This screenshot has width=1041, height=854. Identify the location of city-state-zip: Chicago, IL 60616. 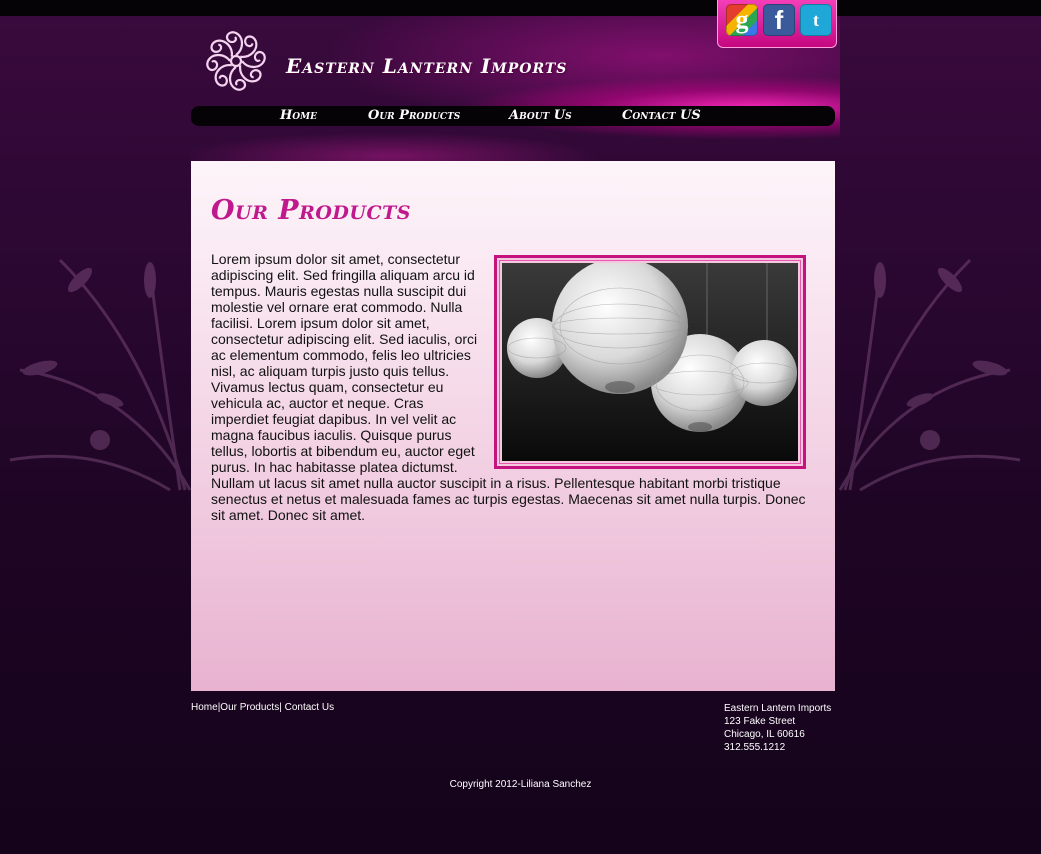
(764, 734).